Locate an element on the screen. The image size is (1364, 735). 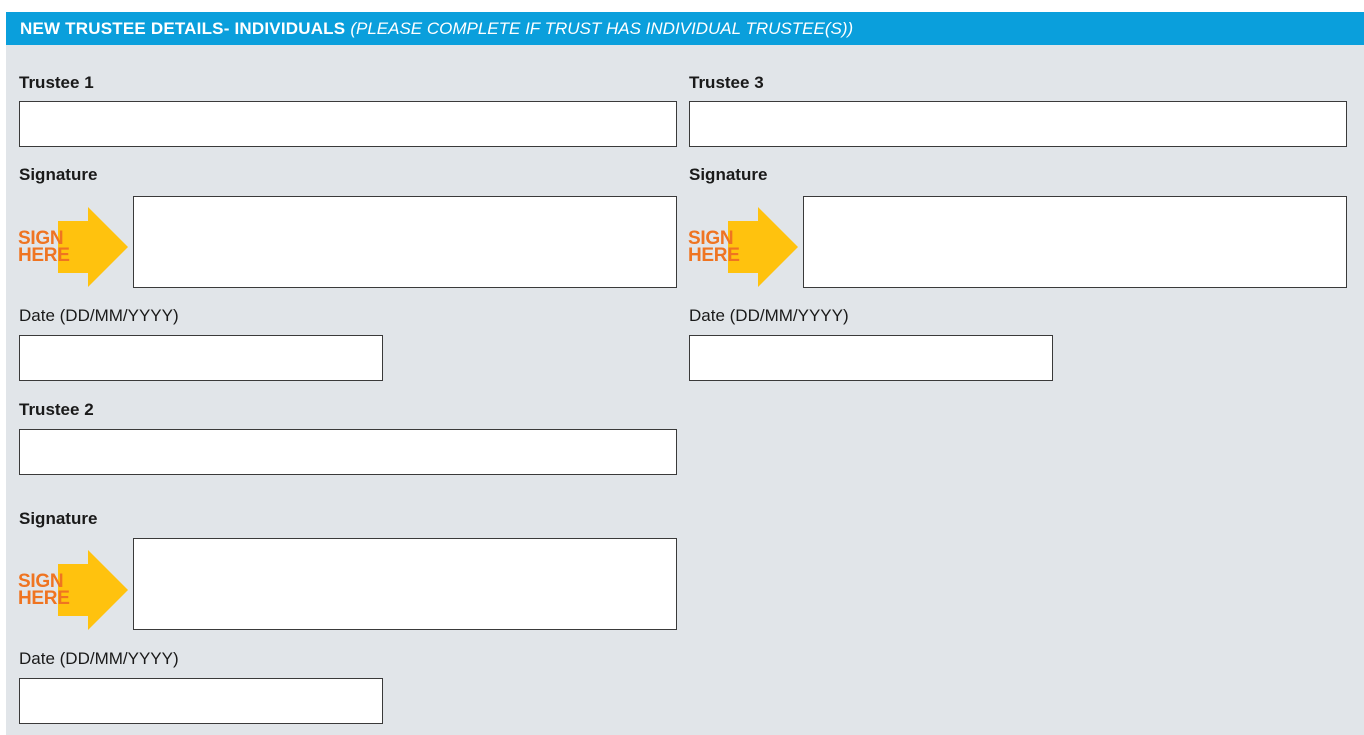
trustee-3-signature-box is located at coordinates (1075, 242).